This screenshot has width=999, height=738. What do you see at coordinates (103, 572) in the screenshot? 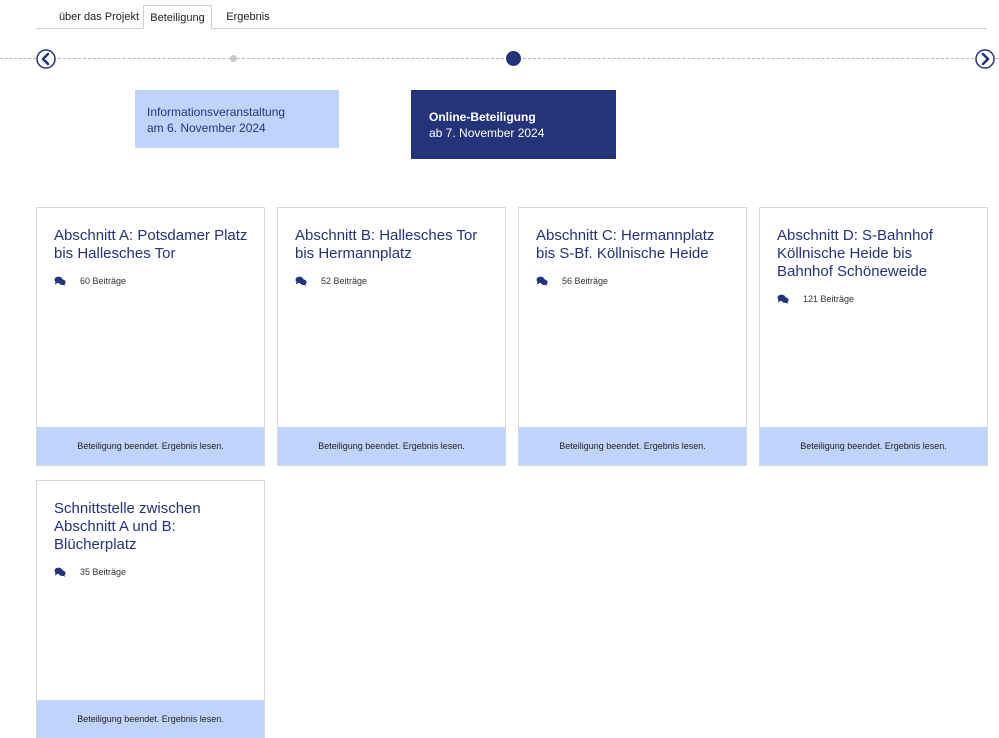
I see `comment-count-text: 35 Beiträge` at bounding box center [103, 572].